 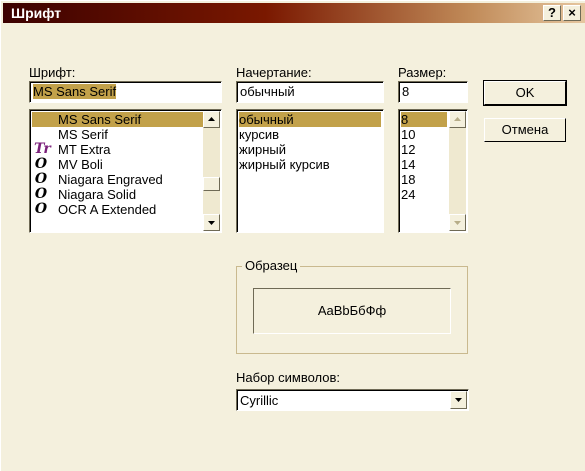 I want to click on font-list-item-label: MT Extra, so click(x=84, y=149).